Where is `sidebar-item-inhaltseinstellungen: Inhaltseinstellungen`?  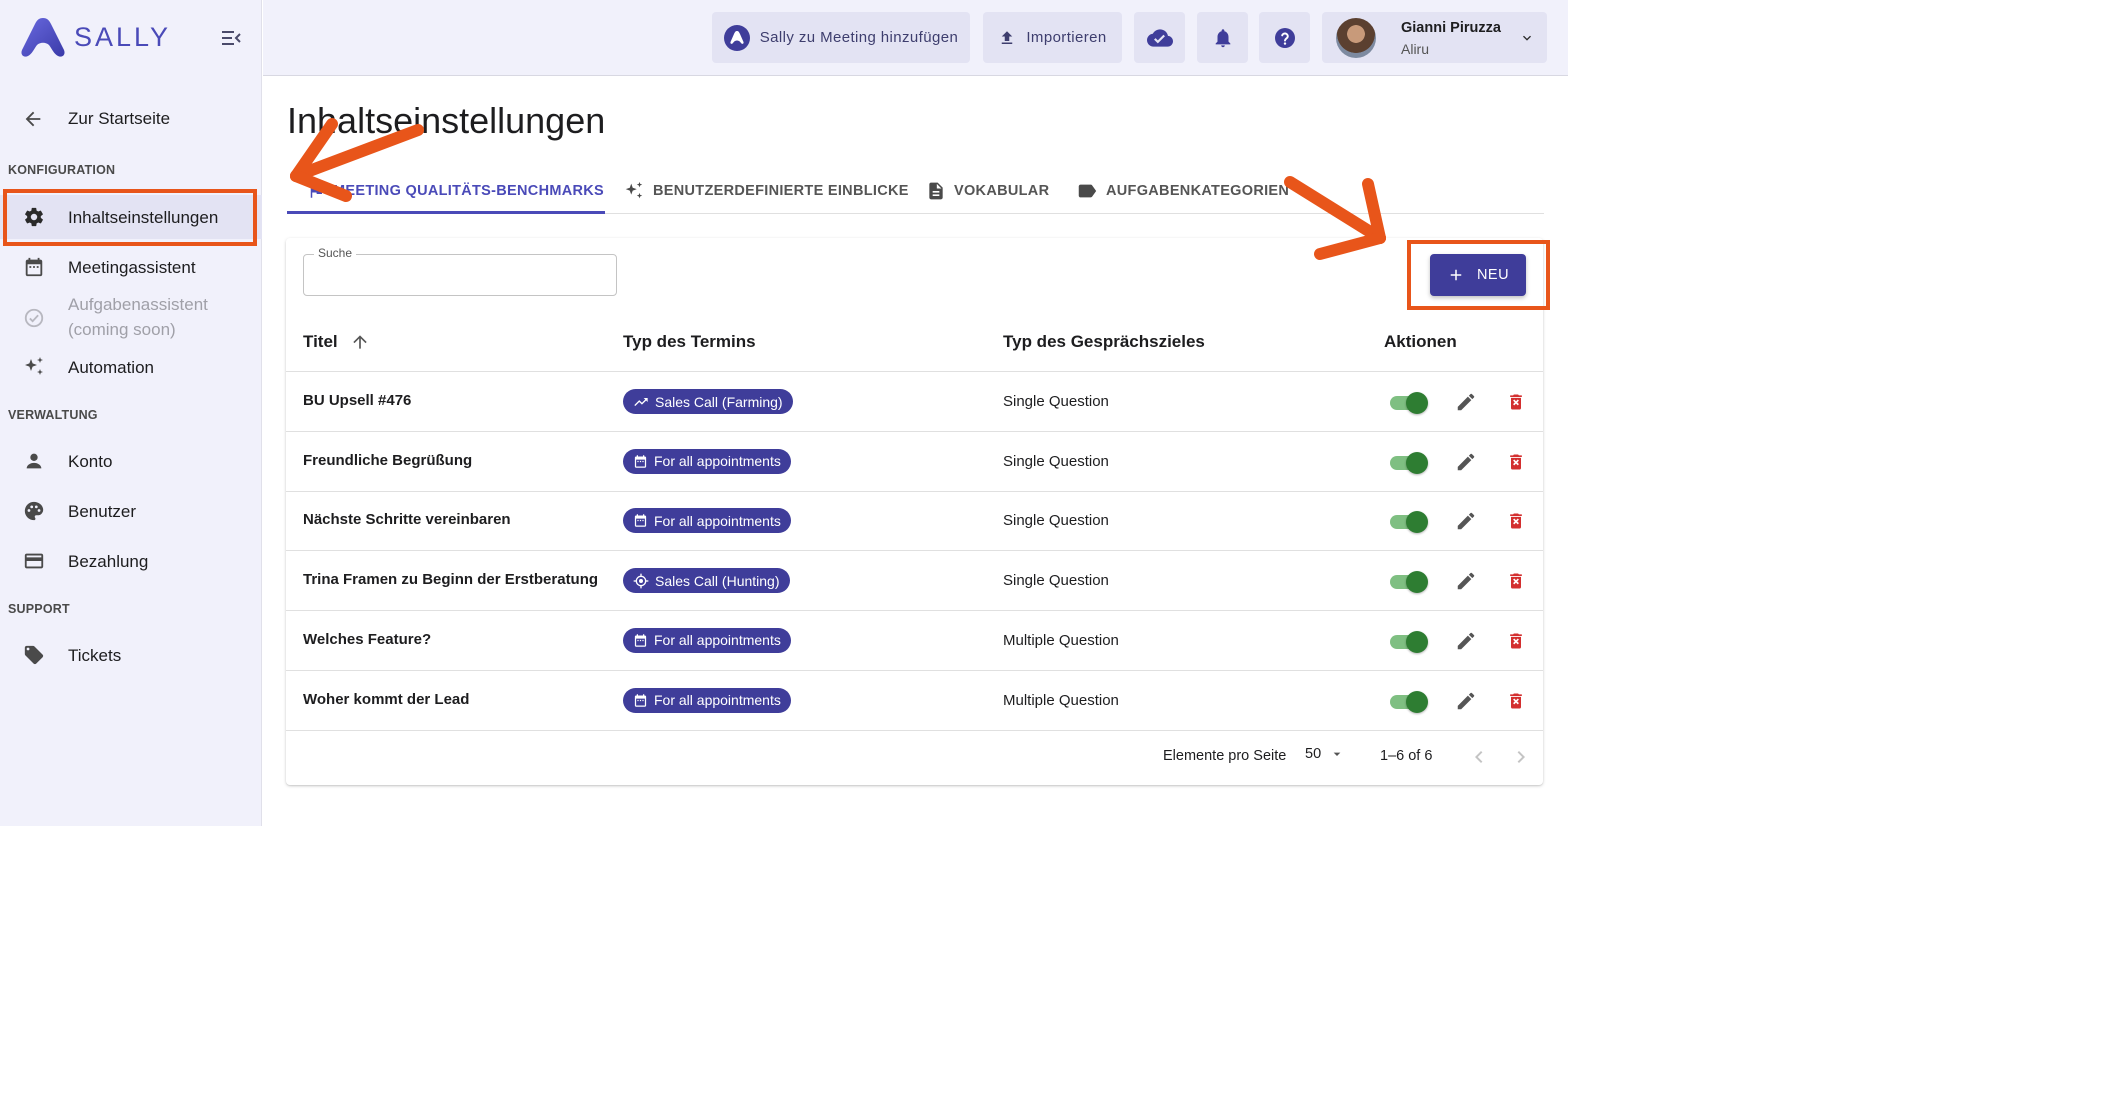 sidebar-item-inhaltseinstellungen: Inhaltseinstellungen is located at coordinates (131, 217).